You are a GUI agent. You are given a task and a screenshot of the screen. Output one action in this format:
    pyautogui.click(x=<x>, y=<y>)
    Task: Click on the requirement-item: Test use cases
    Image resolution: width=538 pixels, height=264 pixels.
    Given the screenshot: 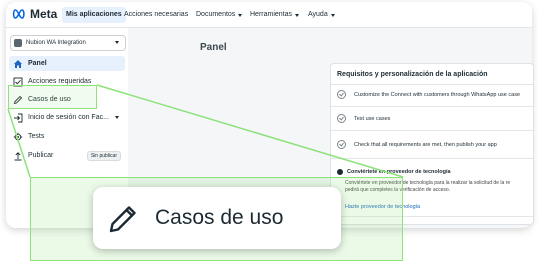 What is the action you would take?
    pyautogui.click(x=363, y=118)
    